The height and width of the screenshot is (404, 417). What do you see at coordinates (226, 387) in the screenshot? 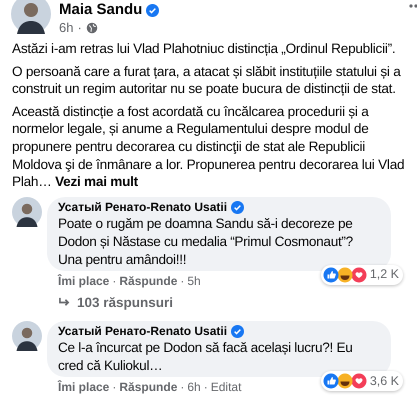
I see `edited-label: Editat` at bounding box center [226, 387].